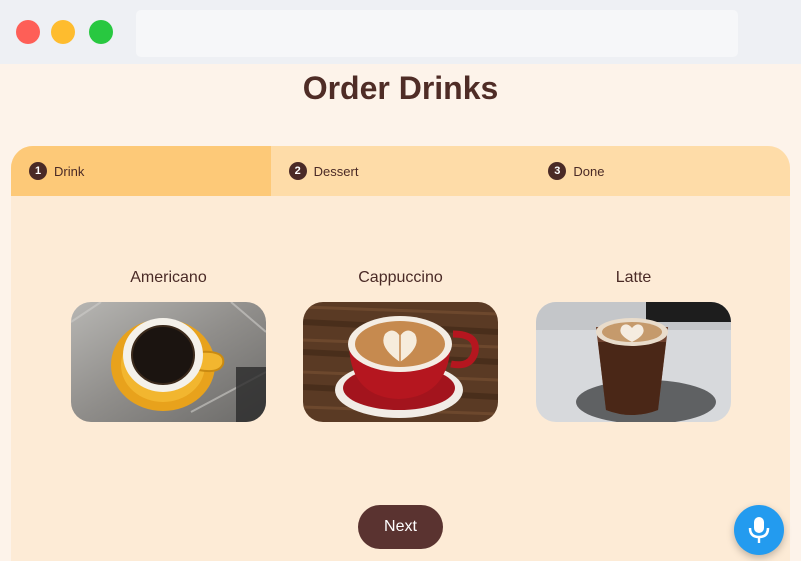 The height and width of the screenshot is (561, 801). What do you see at coordinates (101, 32) in the screenshot?
I see `maximize-window-button` at bounding box center [101, 32].